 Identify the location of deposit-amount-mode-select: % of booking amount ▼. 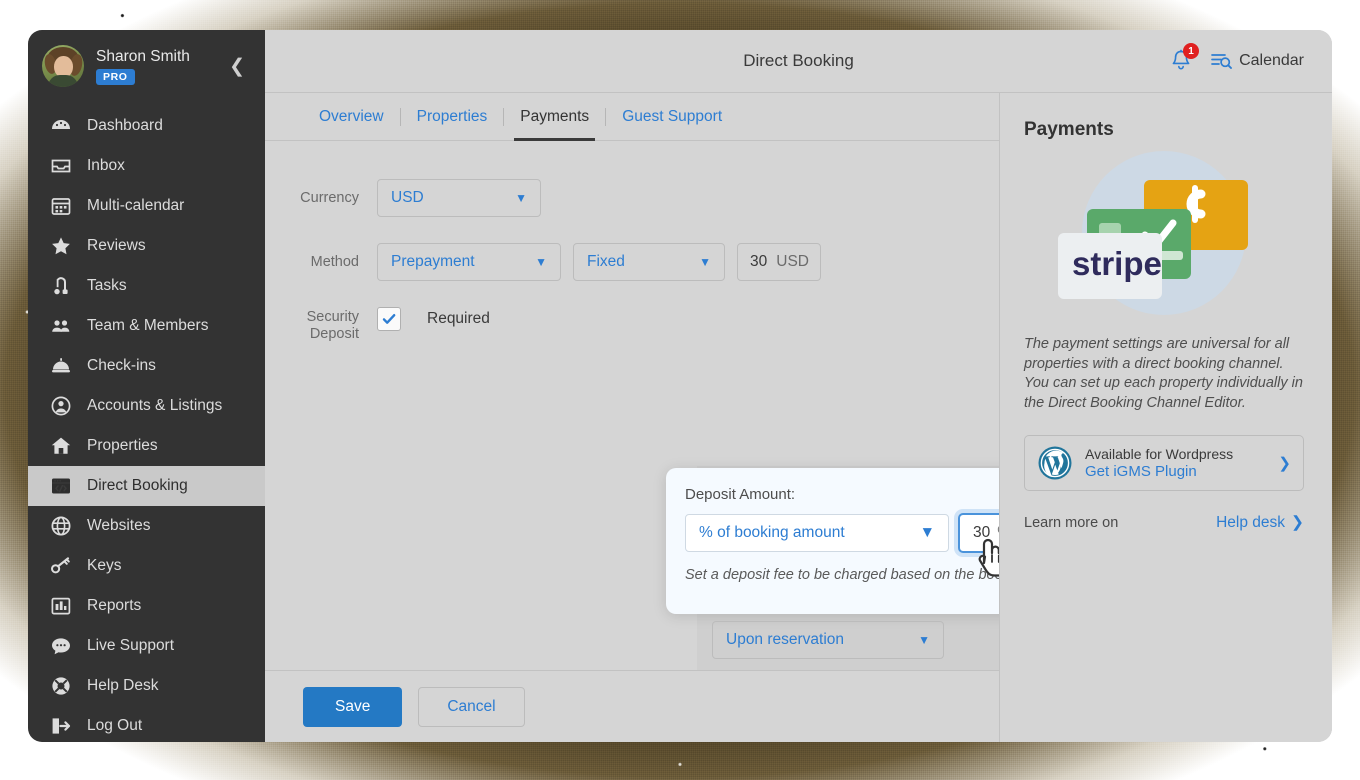
(817, 533).